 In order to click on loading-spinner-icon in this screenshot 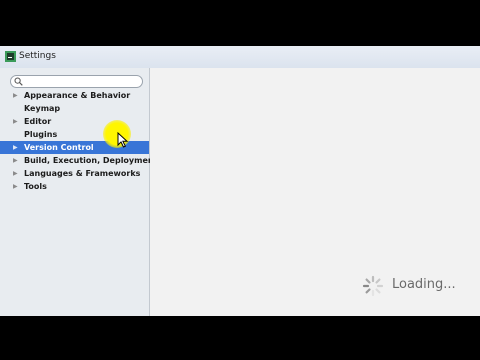, I will do `click(373, 286)`.